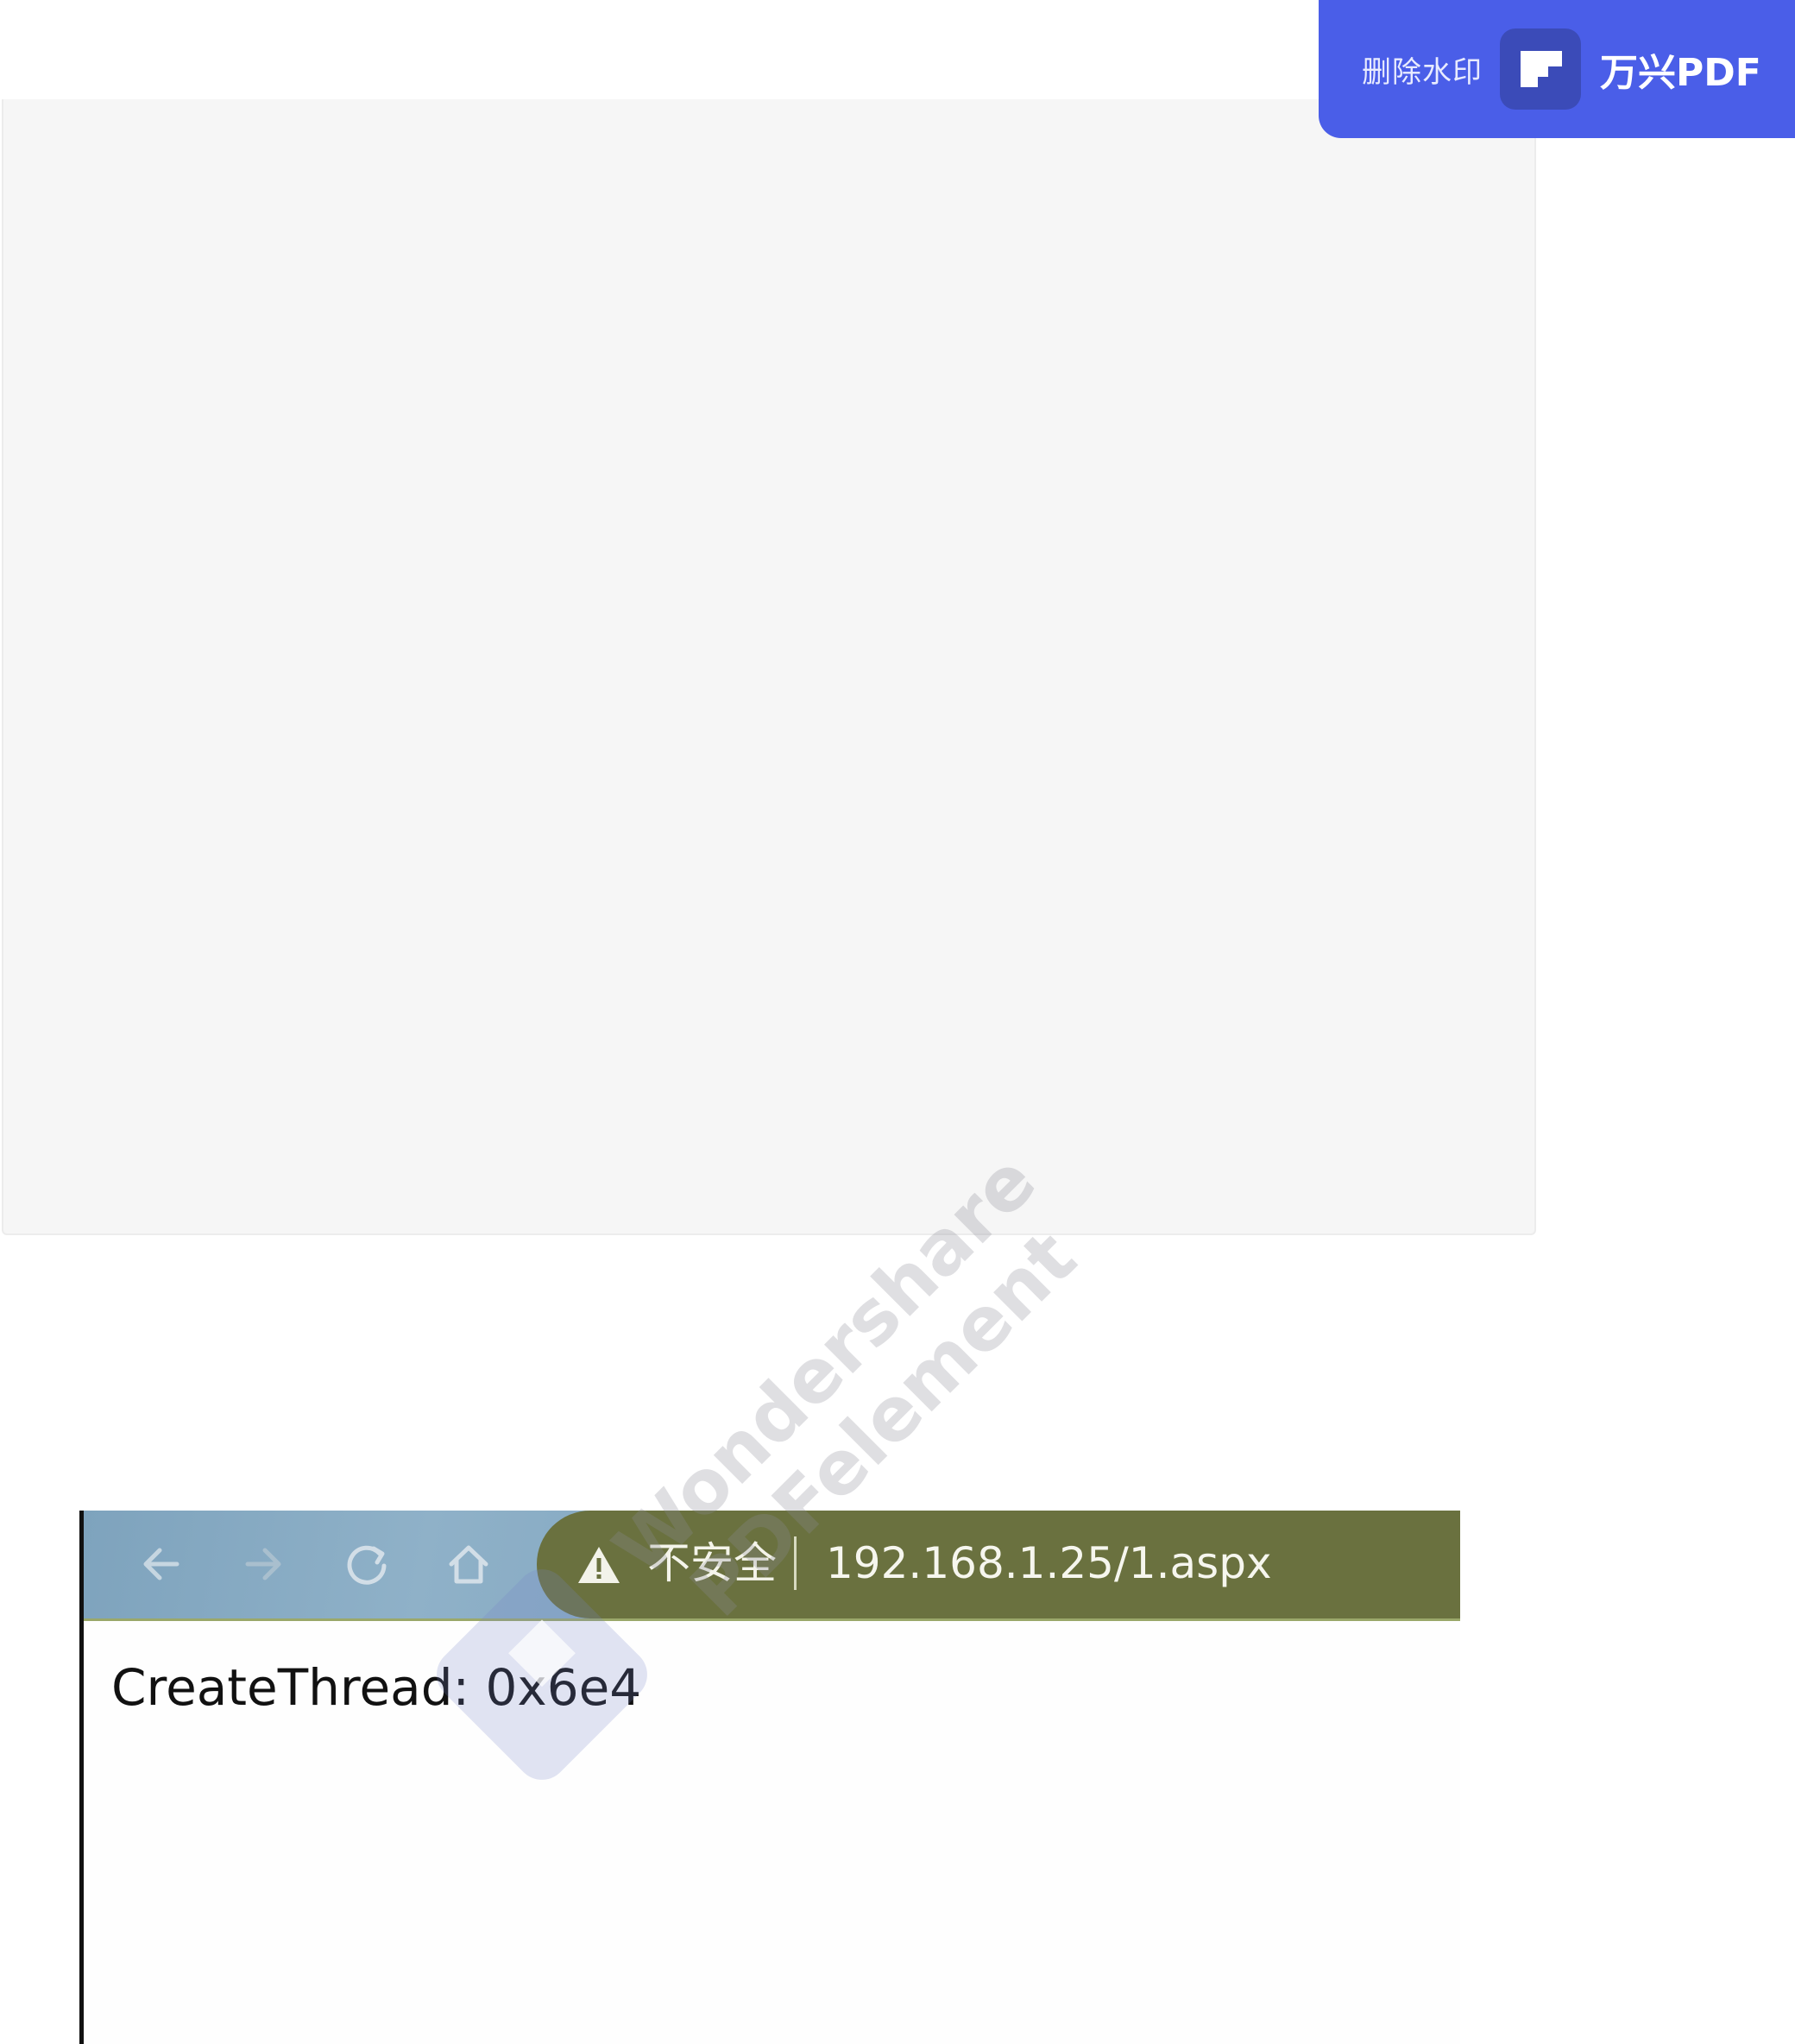 This screenshot has width=1795, height=2044. I want to click on remove-watermark-label: 删除水印, so click(1423, 69).